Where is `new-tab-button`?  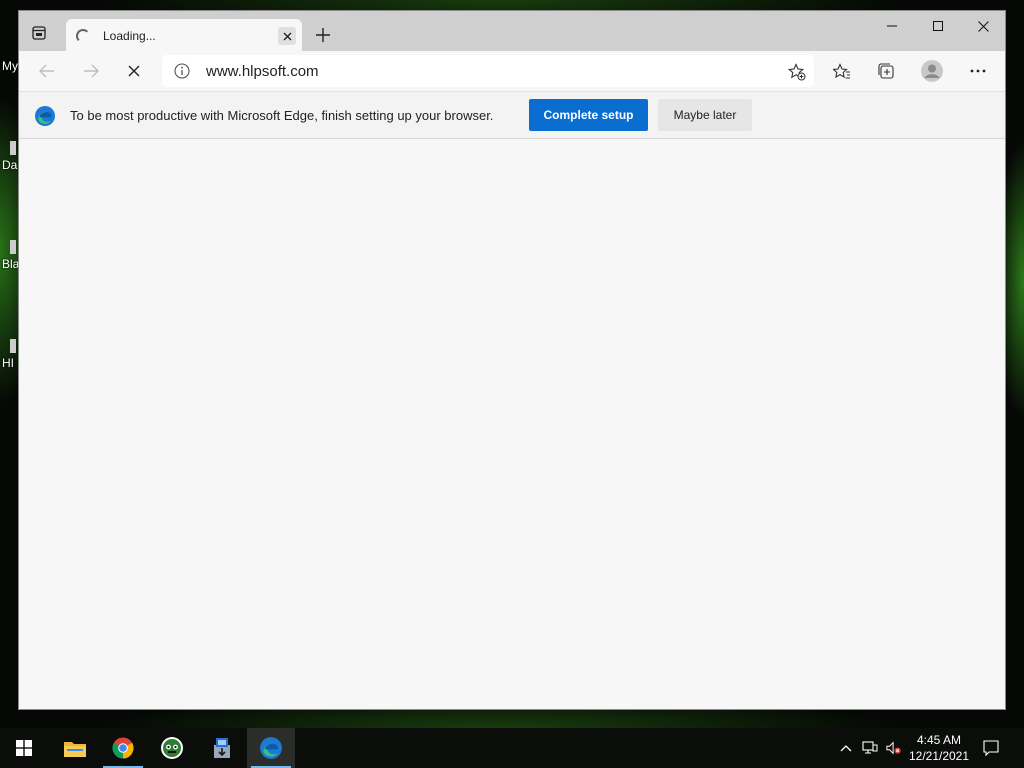
new-tab-button is located at coordinates (323, 35).